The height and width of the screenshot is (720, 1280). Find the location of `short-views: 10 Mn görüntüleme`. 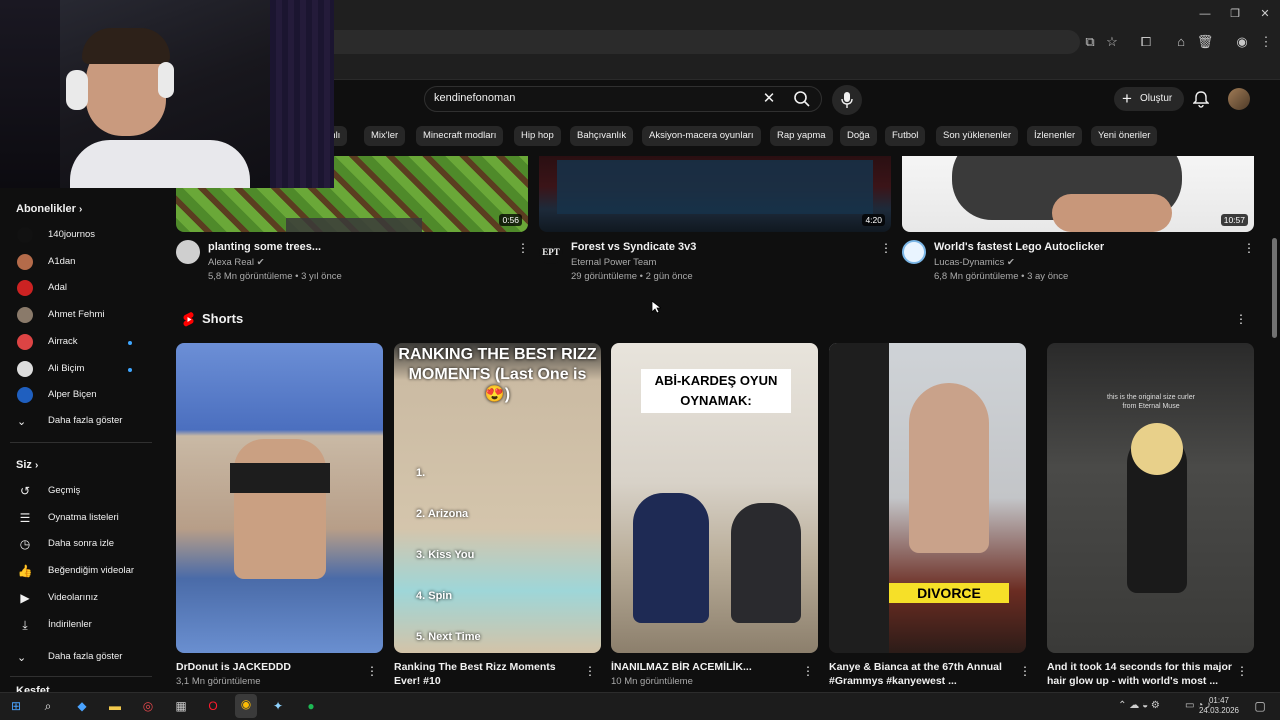

short-views: 10 Mn görüntüleme is located at coordinates (652, 681).